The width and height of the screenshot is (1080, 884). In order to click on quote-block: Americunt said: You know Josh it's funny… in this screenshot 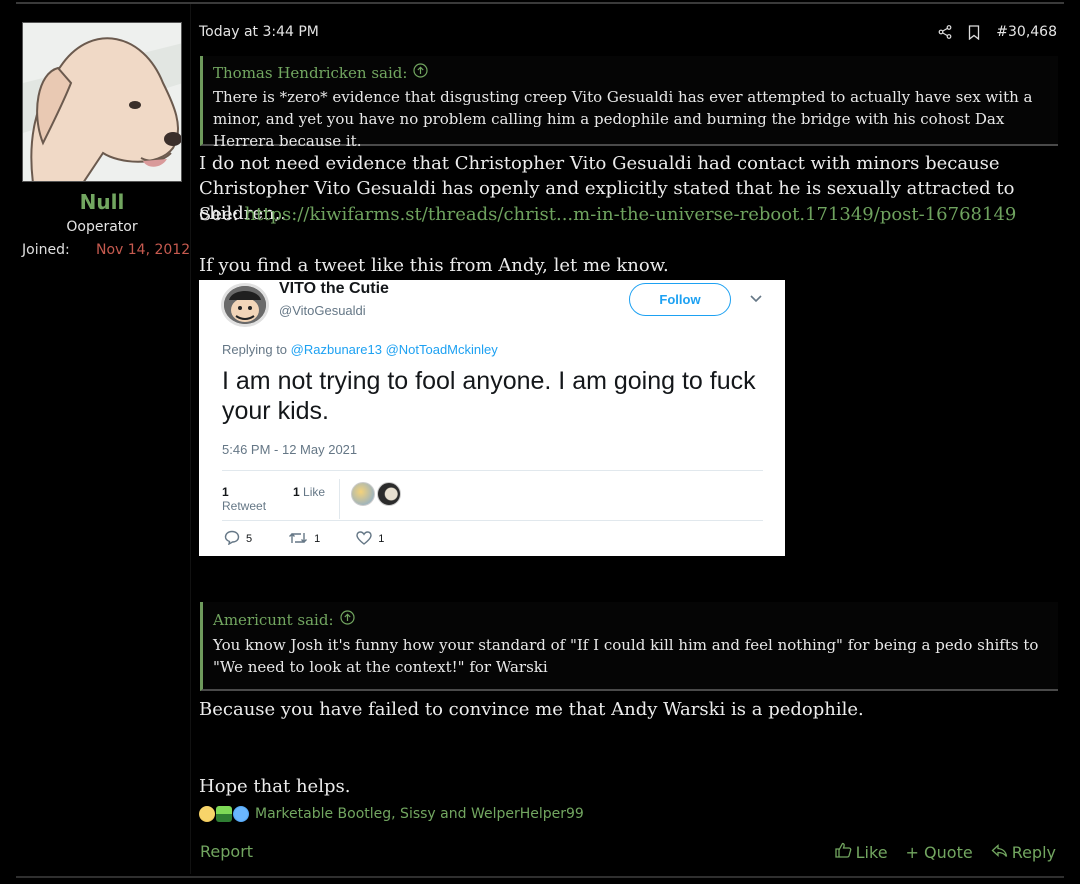, I will do `click(629, 646)`.